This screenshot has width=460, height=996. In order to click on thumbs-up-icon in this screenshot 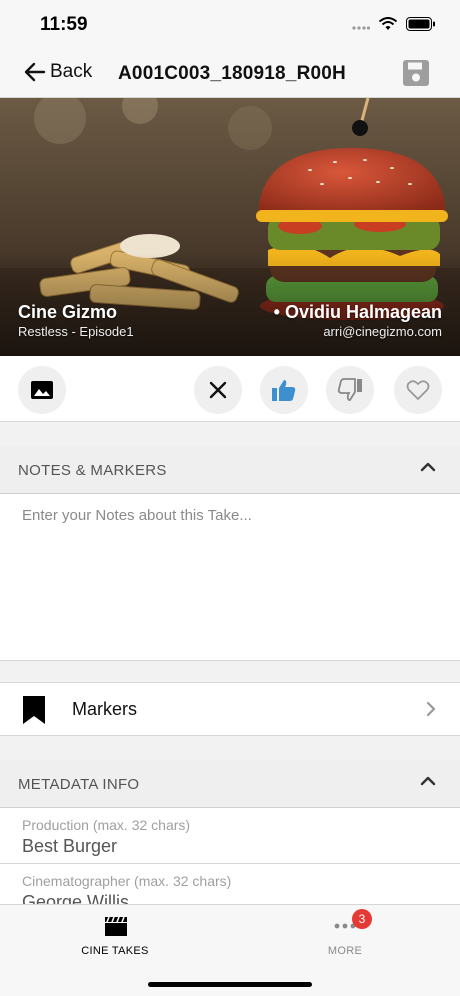, I will do `click(284, 390)`.